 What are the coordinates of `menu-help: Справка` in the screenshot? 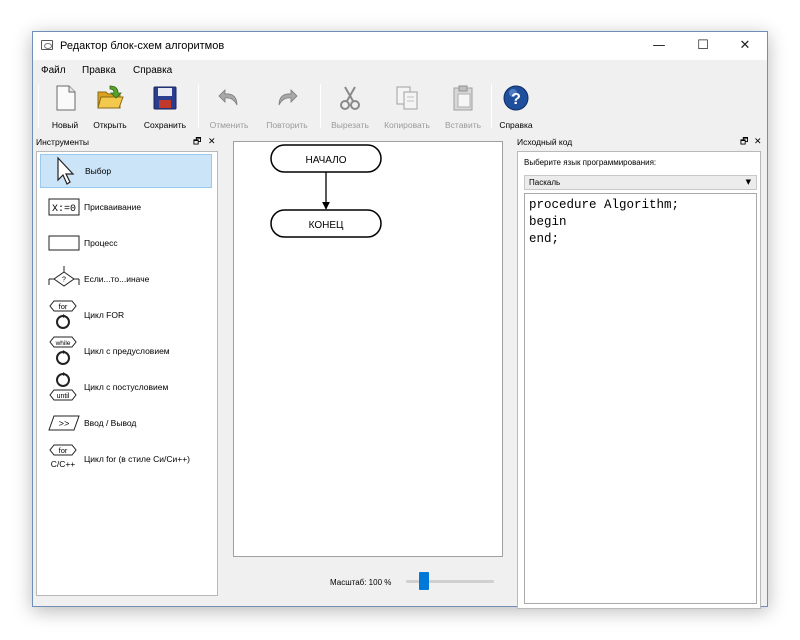 It's located at (152, 70).